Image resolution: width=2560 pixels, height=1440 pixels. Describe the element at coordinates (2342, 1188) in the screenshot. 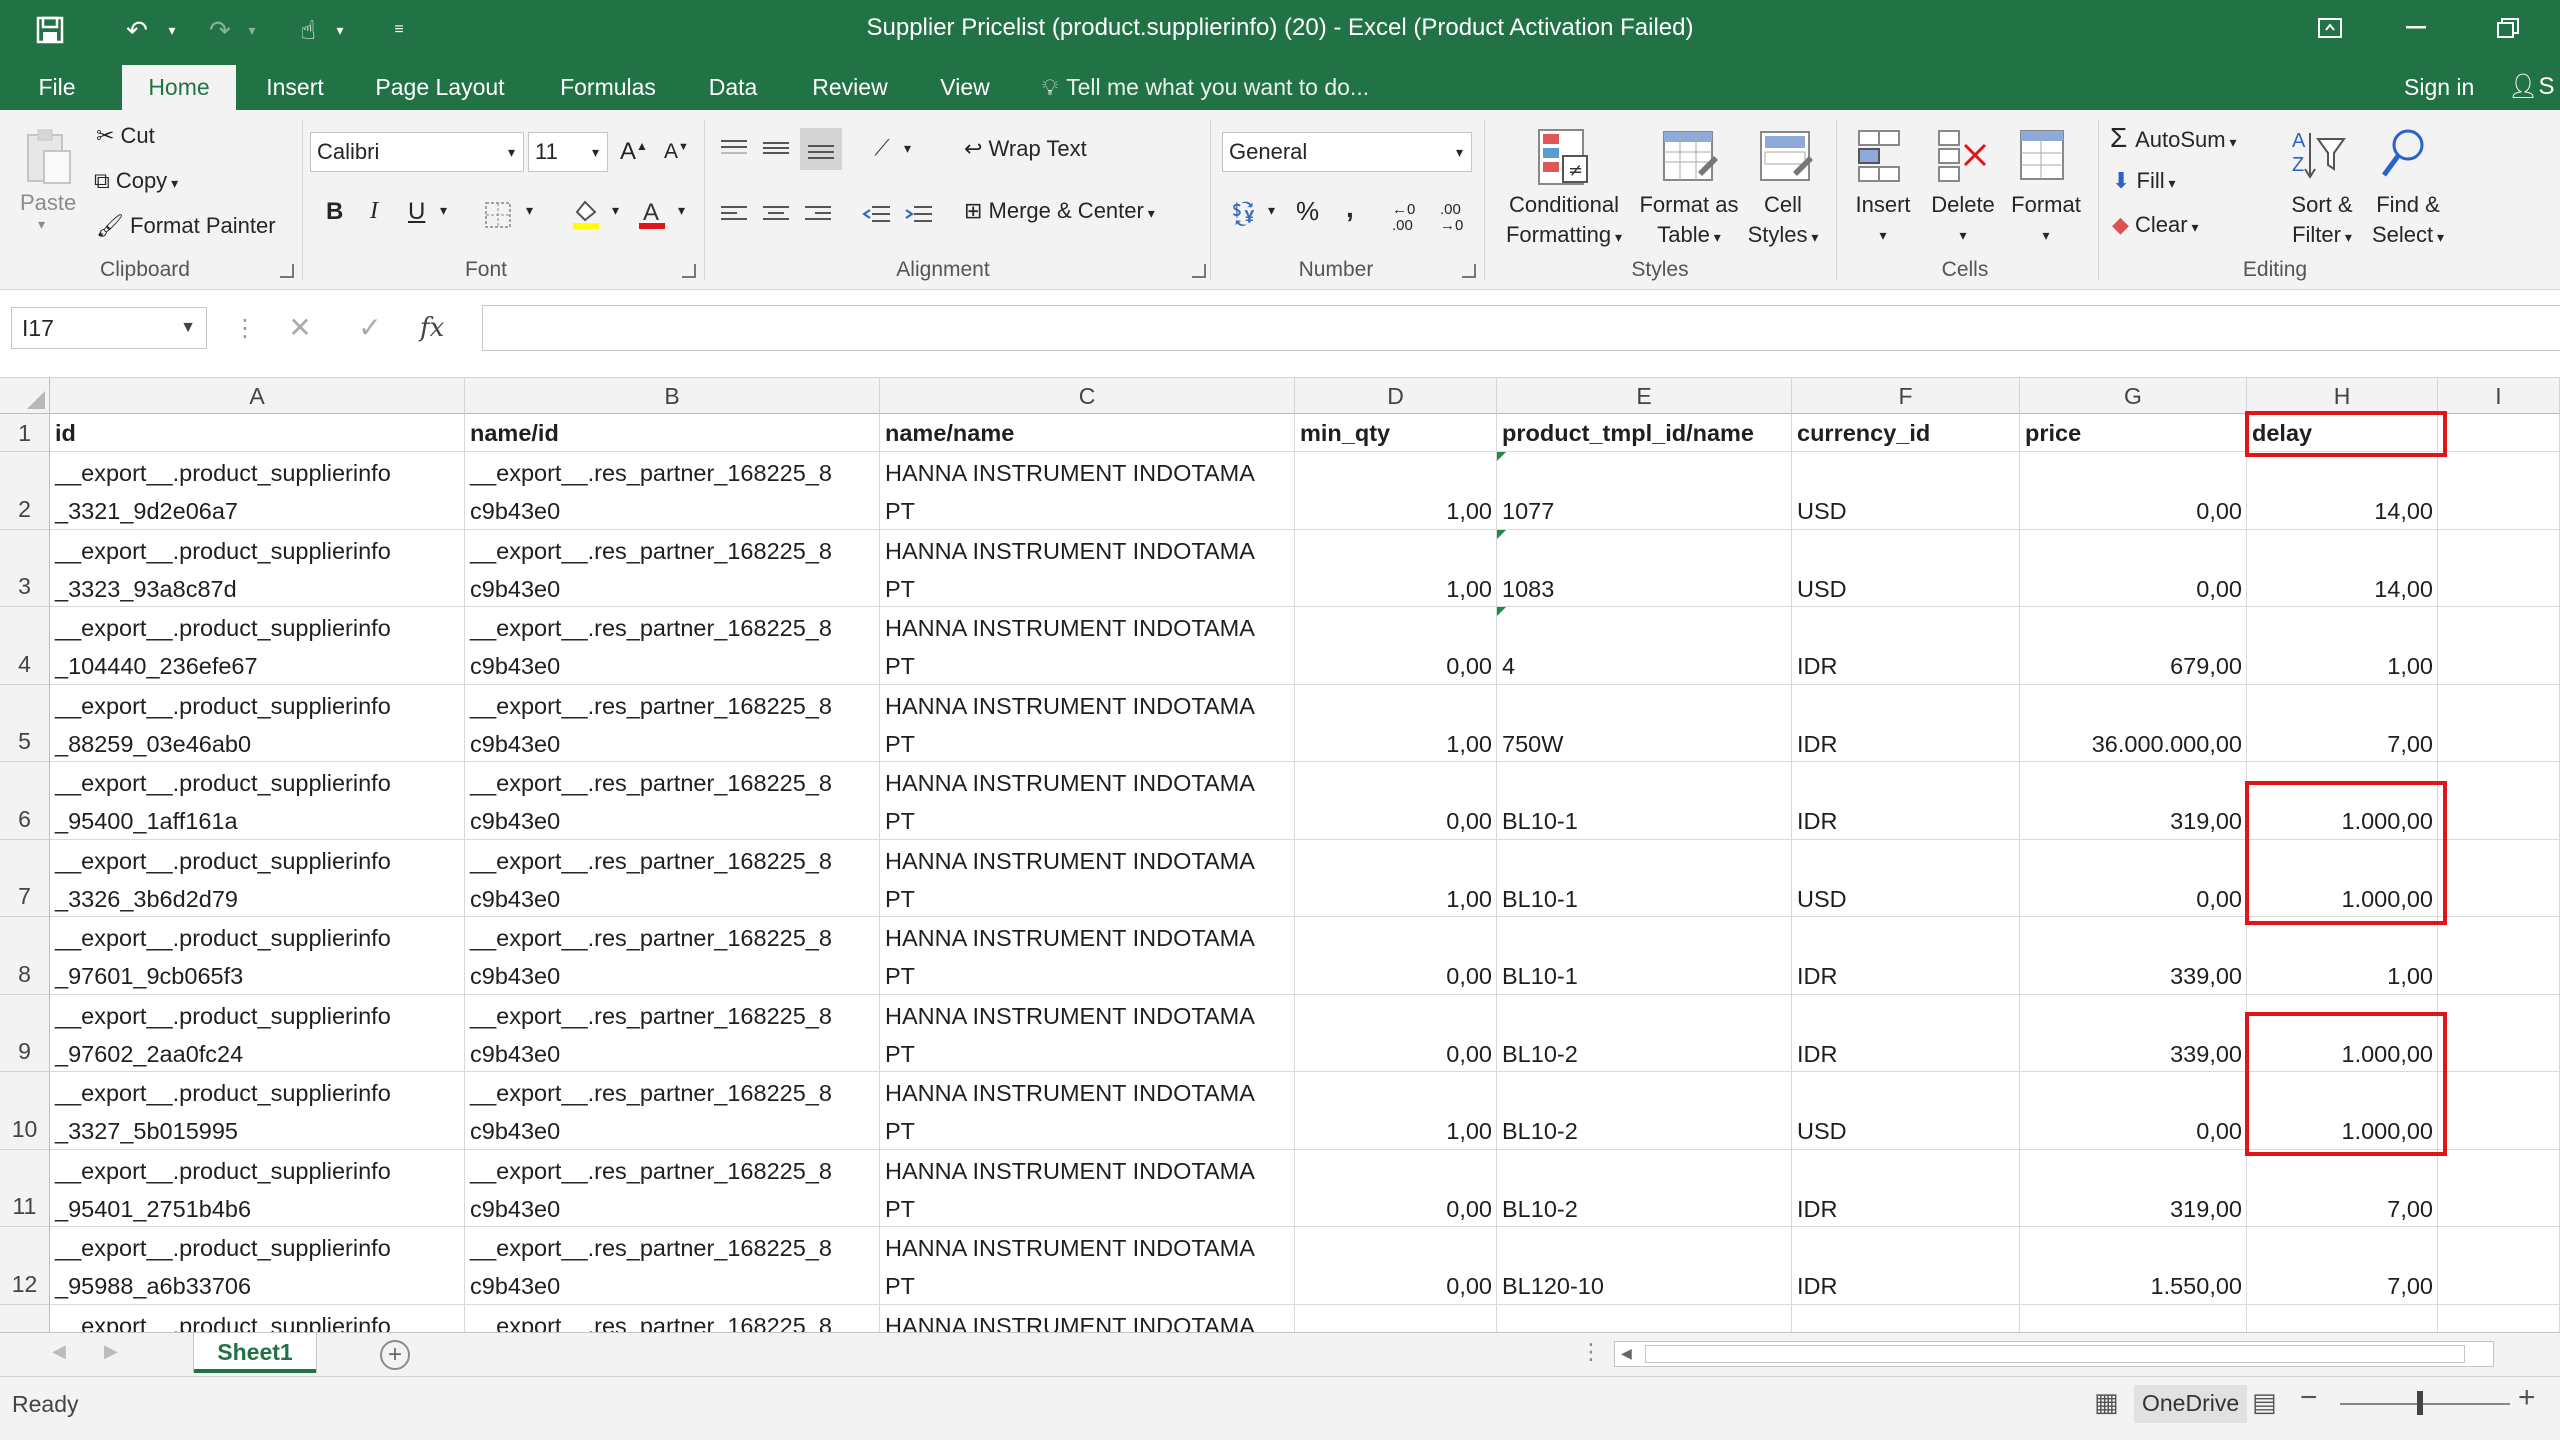

I see `cell-delay: 7,00` at that location.